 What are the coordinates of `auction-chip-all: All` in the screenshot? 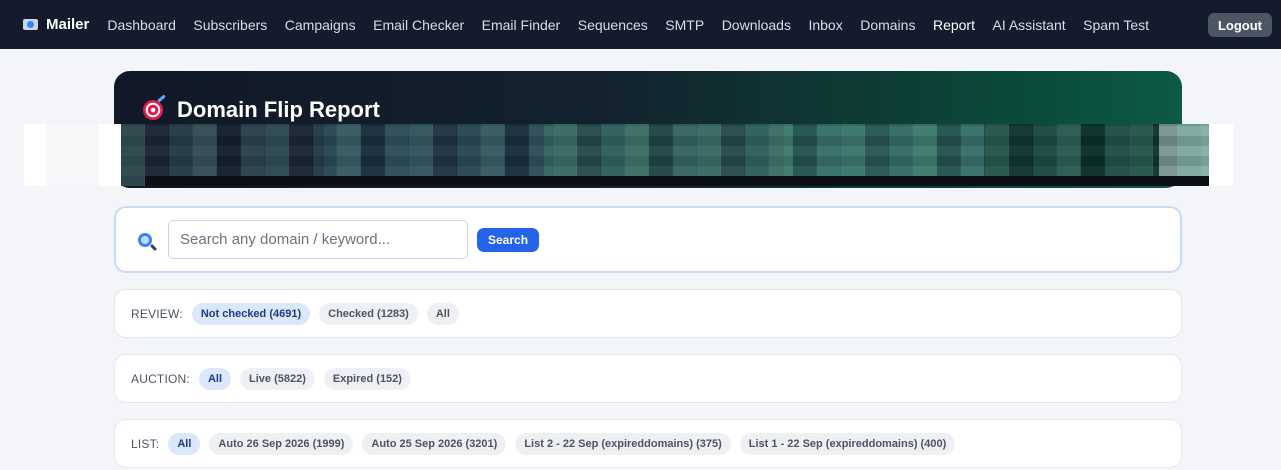 It's located at (214, 378).